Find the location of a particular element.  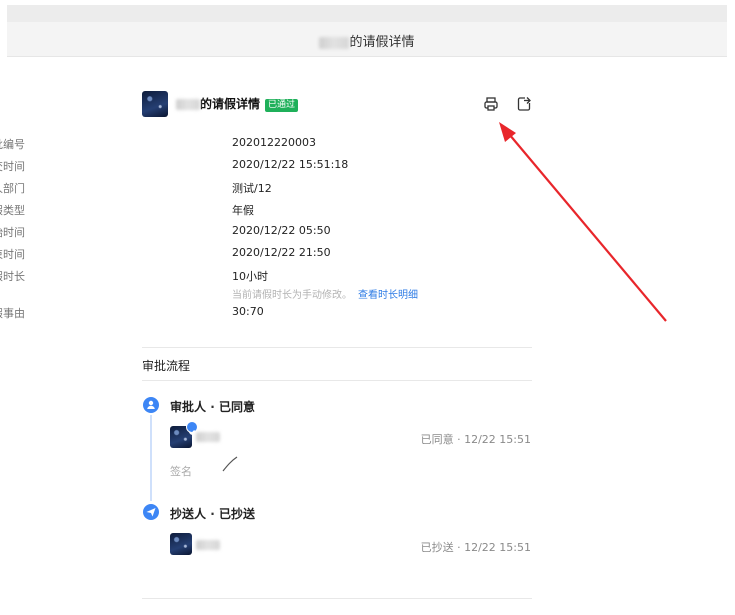

annotation-arrow is located at coordinates (583, 222).